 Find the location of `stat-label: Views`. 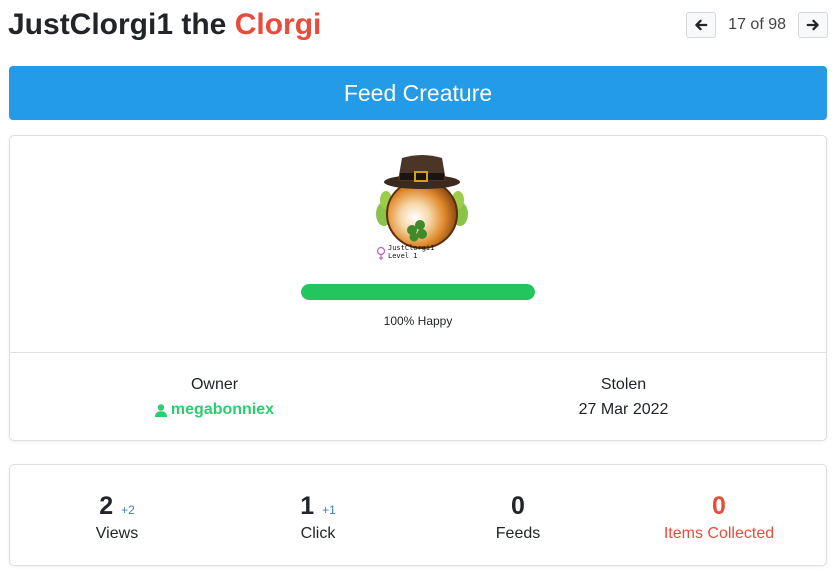

stat-label: Views is located at coordinates (117, 533).